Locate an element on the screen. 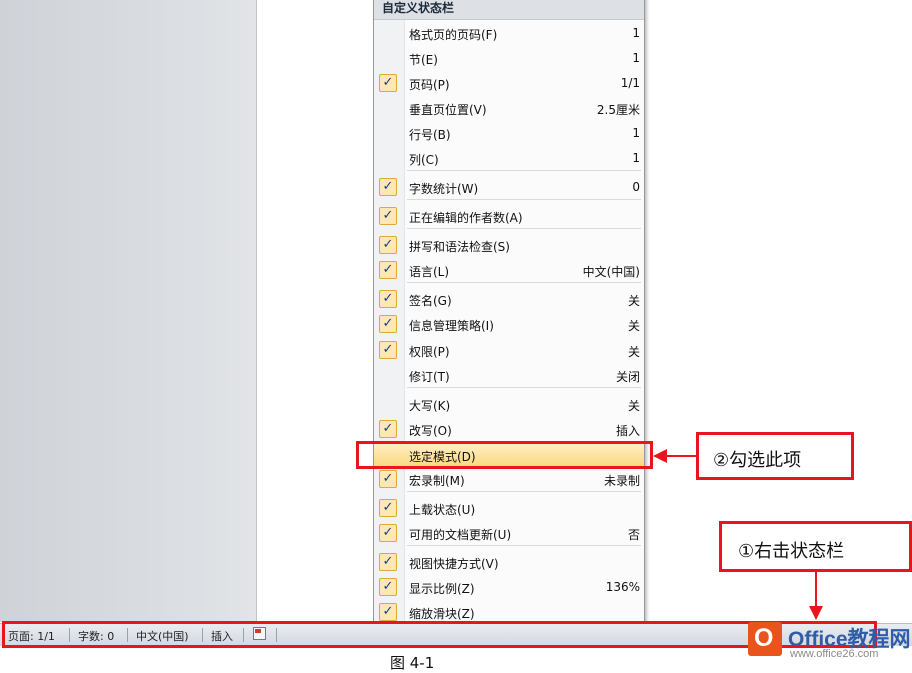  logo-letter: O is located at coordinates (764, 638).